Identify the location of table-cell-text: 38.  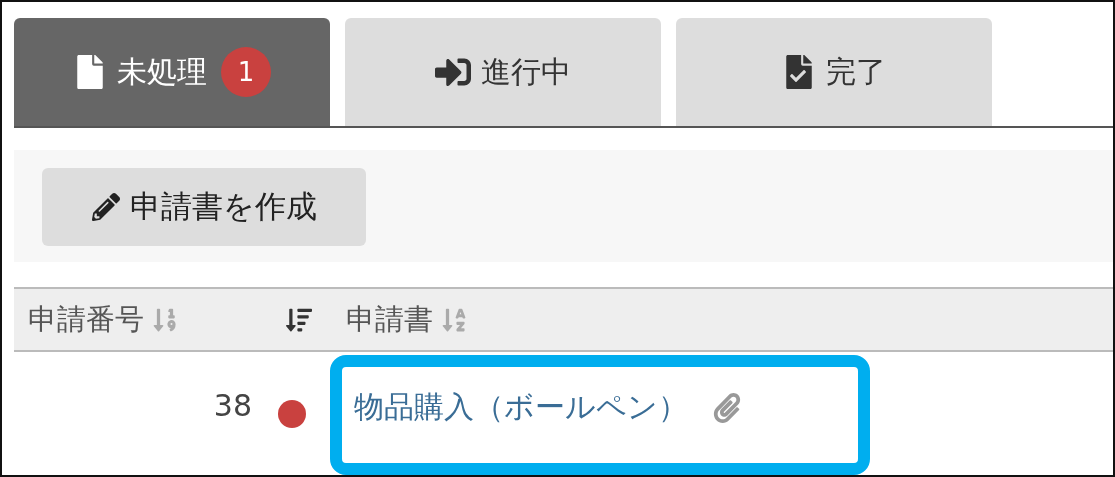
(232, 406).